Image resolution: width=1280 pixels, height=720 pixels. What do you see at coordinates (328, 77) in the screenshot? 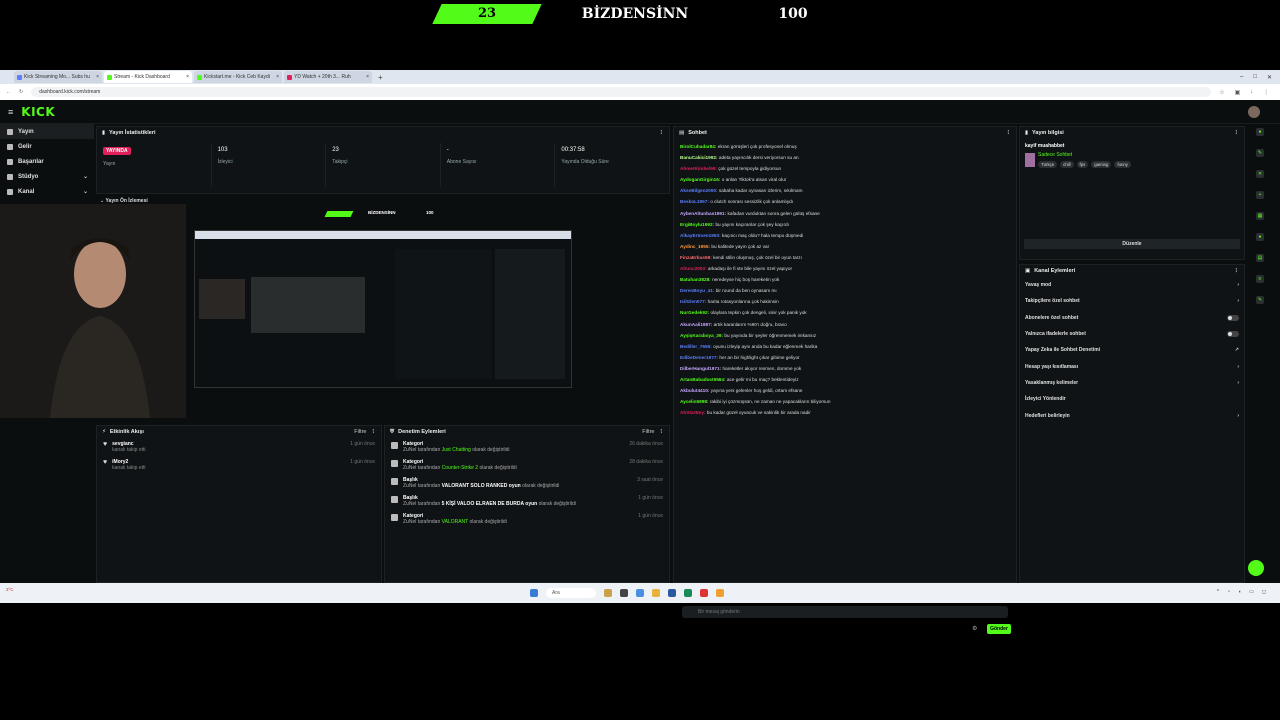
I see `browser-tab: YD Watch + 20th 3... Ruh ×` at bounding box center [328, 77].